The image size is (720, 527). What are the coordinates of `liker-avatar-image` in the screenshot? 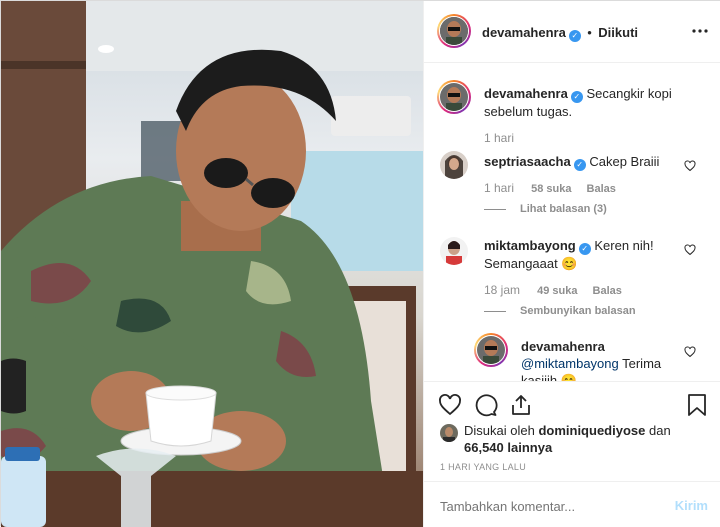 It's located at (449, 433).